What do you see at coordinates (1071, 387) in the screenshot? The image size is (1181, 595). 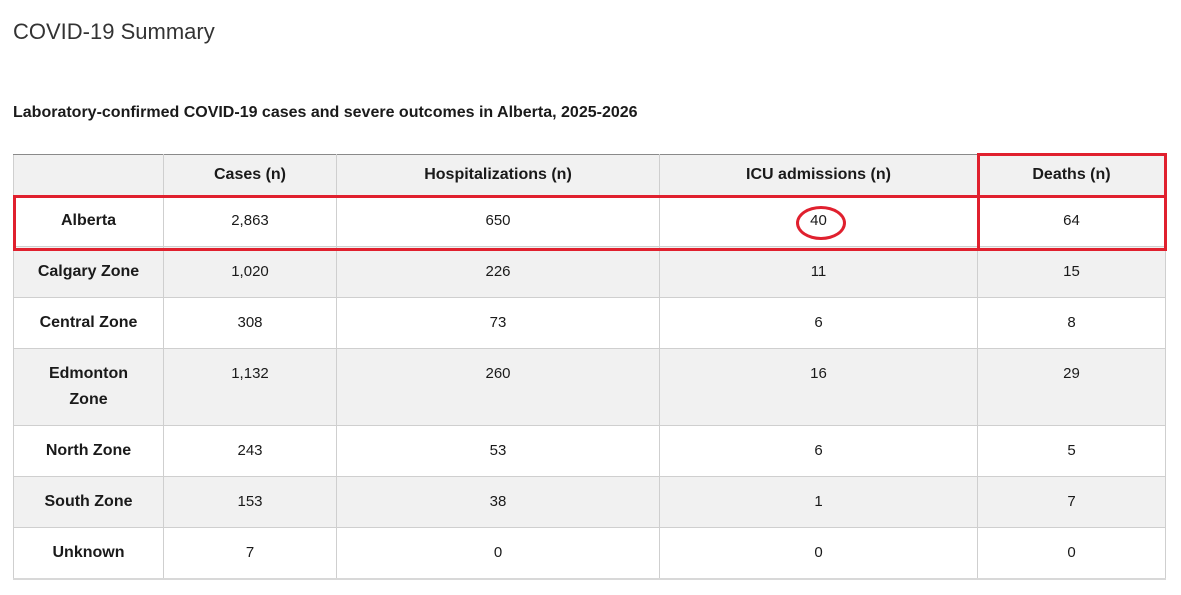 I see `cell-deaths: 29` at bounding box center [1071, 387].